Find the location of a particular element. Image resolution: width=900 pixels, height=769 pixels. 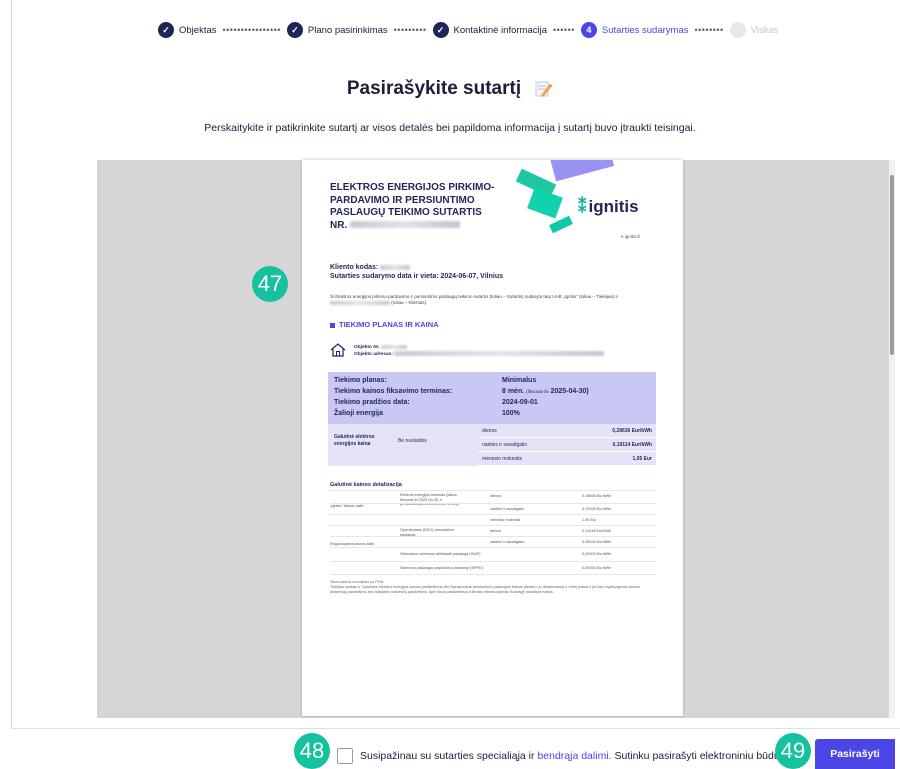

intro-tail: (toliau – Klientas). is located at coordinates (409, 302).